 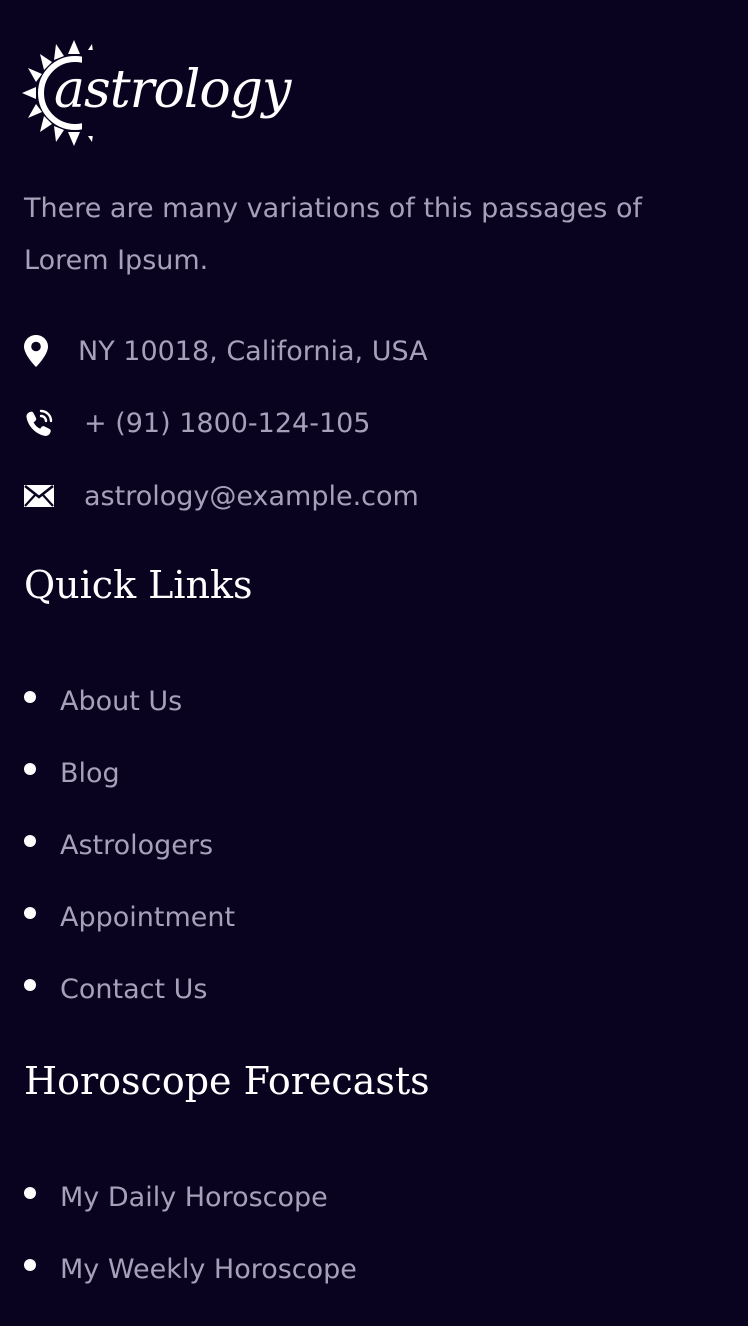 What do you see at coordinates (194, 1197) in the screenshot?
I see `horoscope-link-daily: My Daily Horoscope` at bounding box center [194, 1197].